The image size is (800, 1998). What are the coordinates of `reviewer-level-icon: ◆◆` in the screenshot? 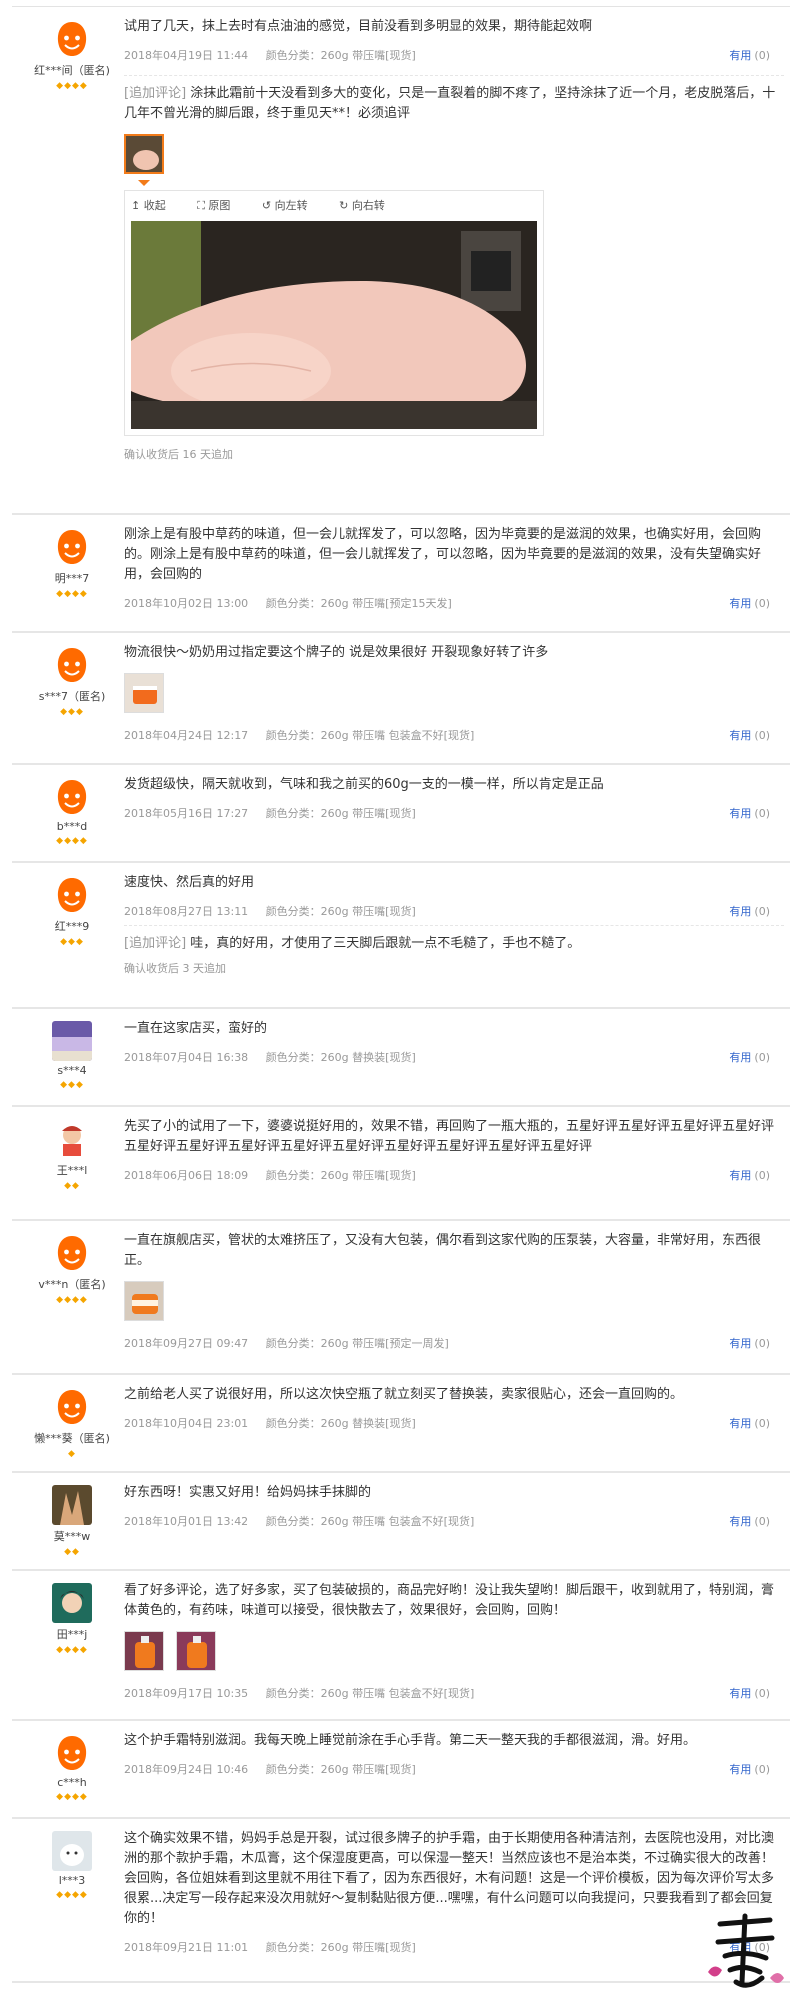 It's located at (72, 1186).